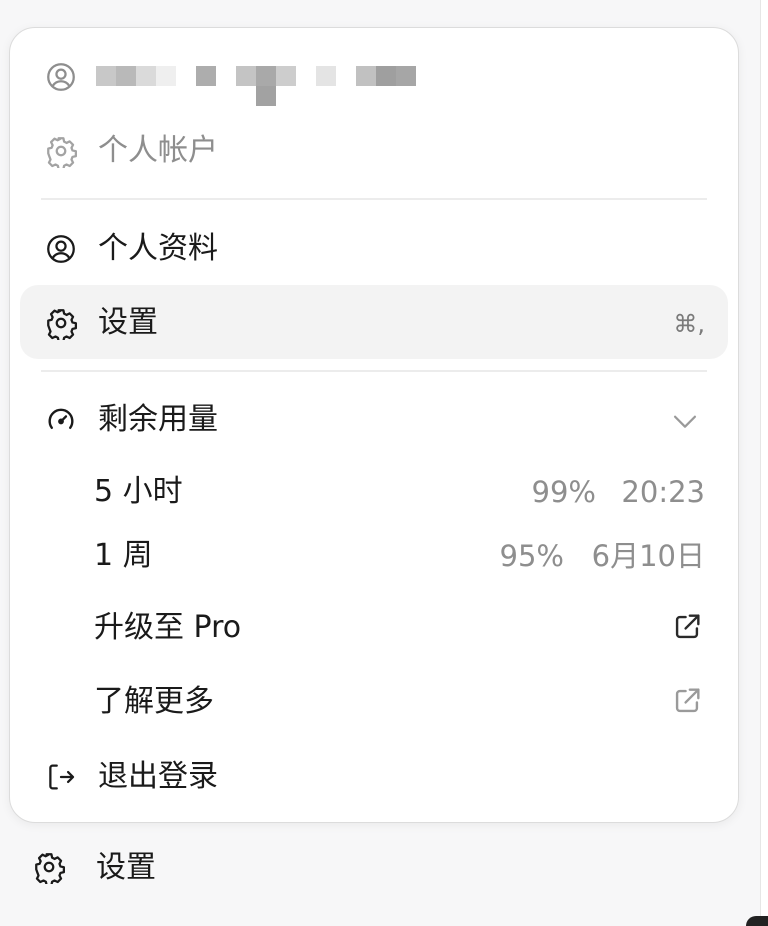  What do you see at coordinates (158, 150) in the screenshot?
I see `personal-account-label: 个人帐户` at bounding box center [158, 150].